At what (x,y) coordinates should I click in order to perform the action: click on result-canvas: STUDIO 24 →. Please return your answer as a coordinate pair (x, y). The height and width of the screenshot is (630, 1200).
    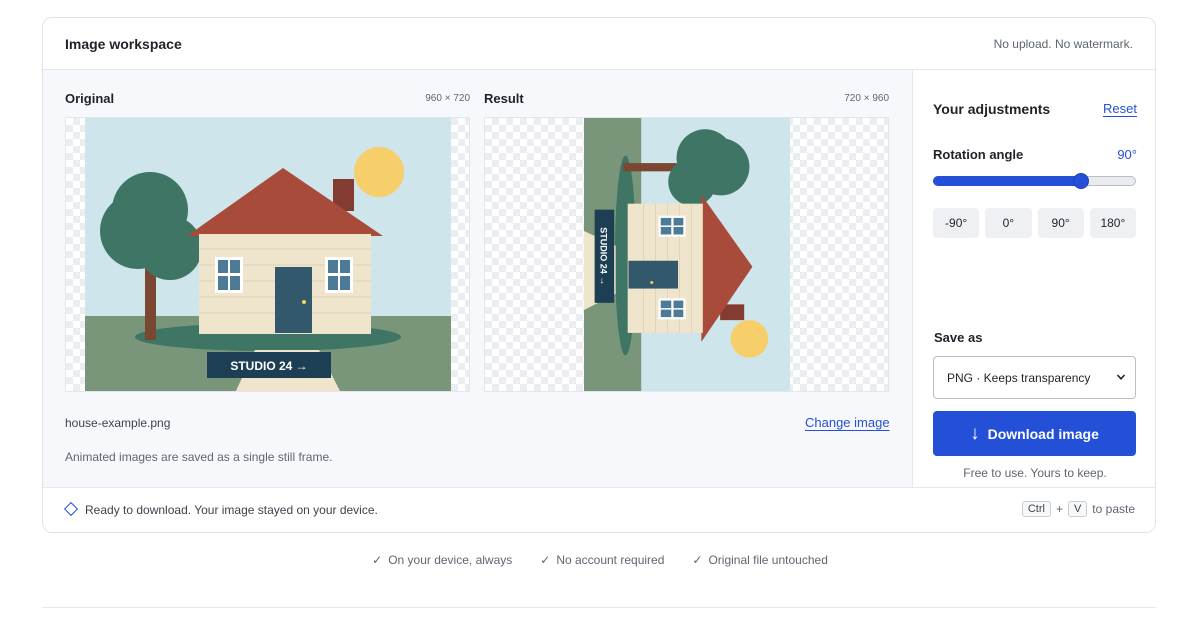
    Looking at the image, I should click on (686, 254).